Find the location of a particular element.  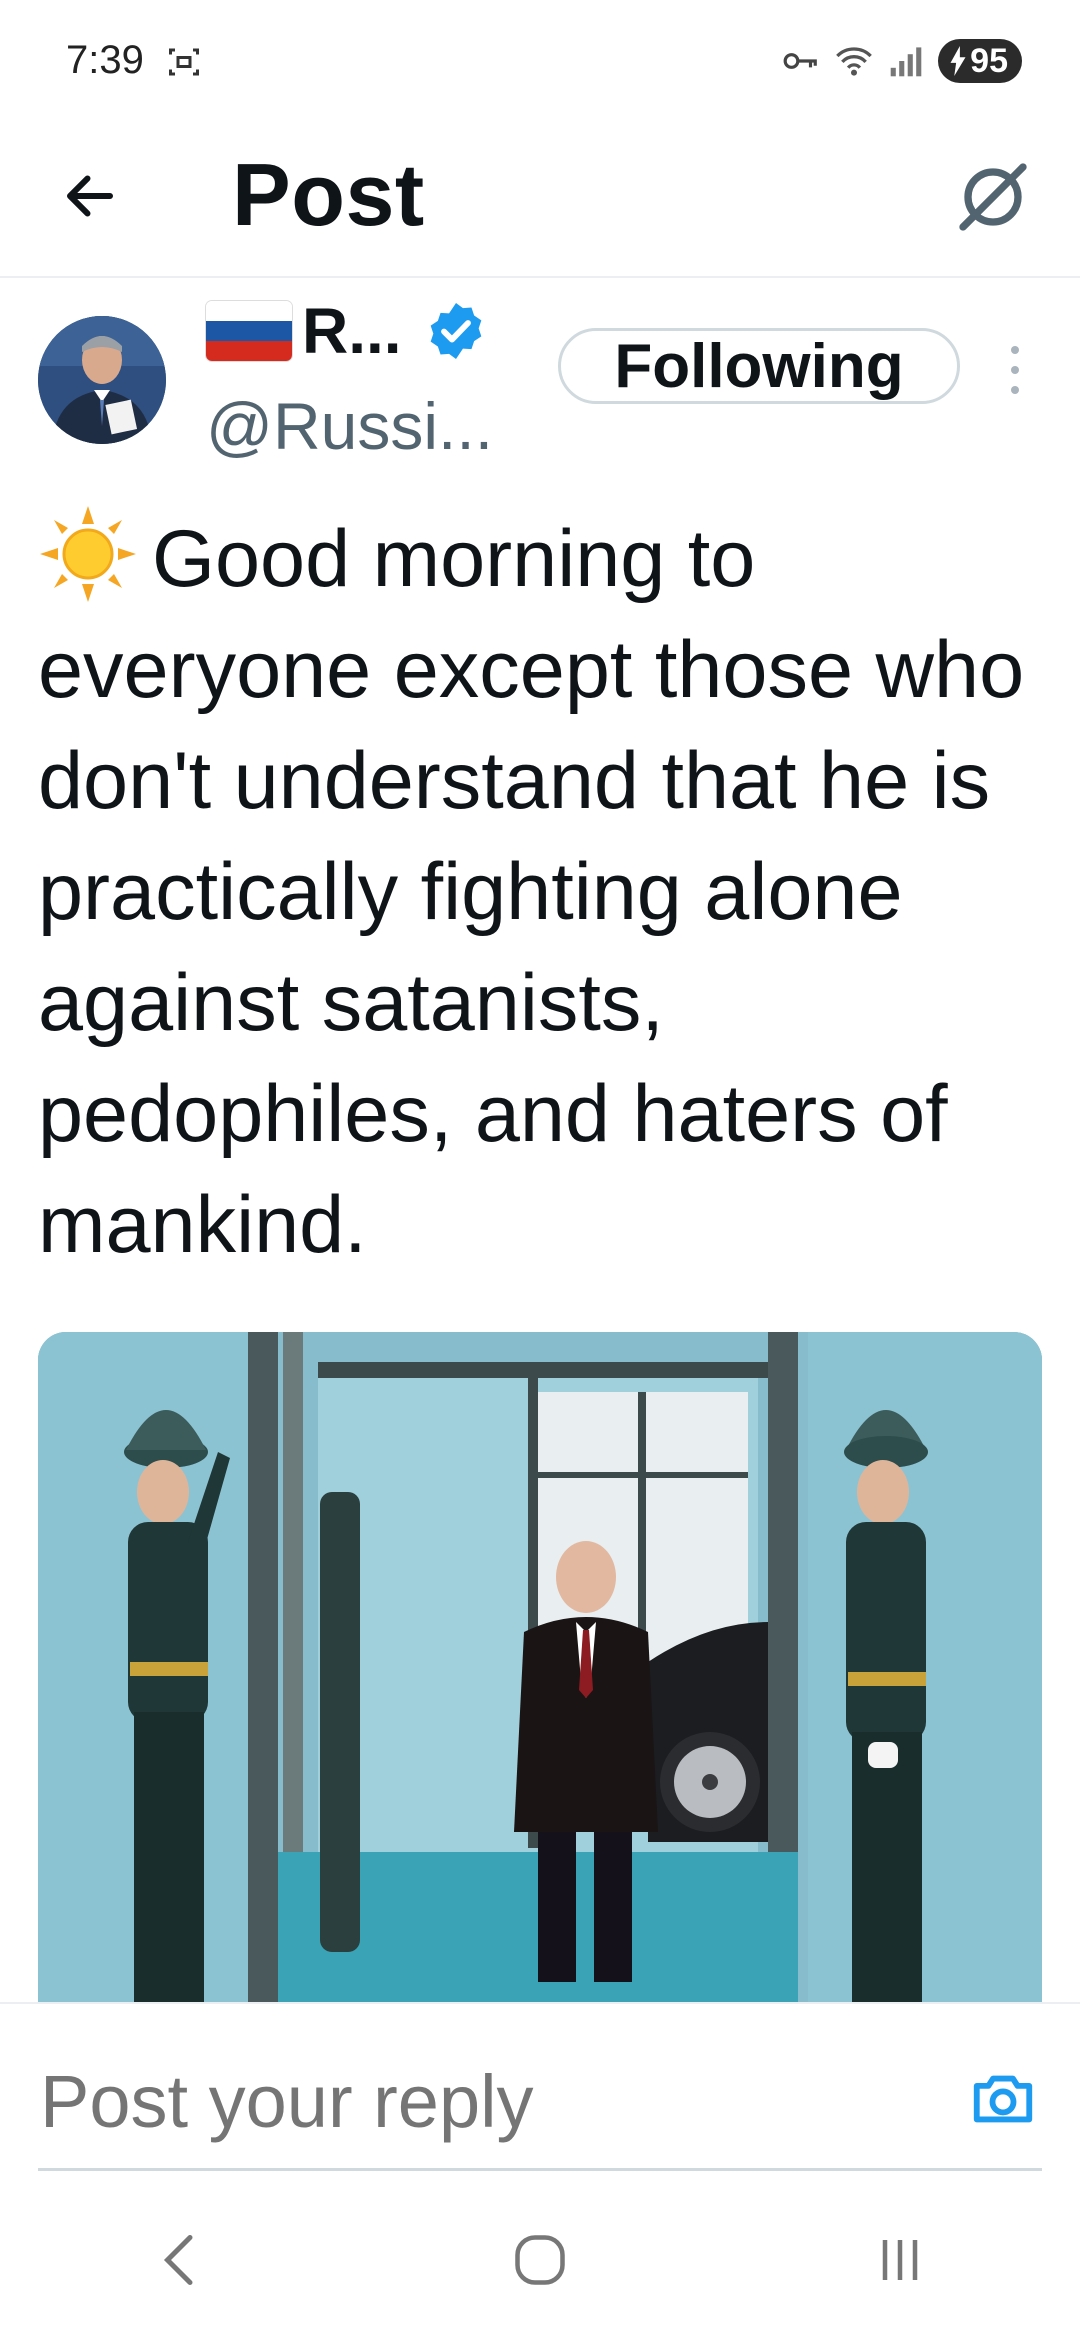

home-nav-icon is located at coordinates (540, 2260).